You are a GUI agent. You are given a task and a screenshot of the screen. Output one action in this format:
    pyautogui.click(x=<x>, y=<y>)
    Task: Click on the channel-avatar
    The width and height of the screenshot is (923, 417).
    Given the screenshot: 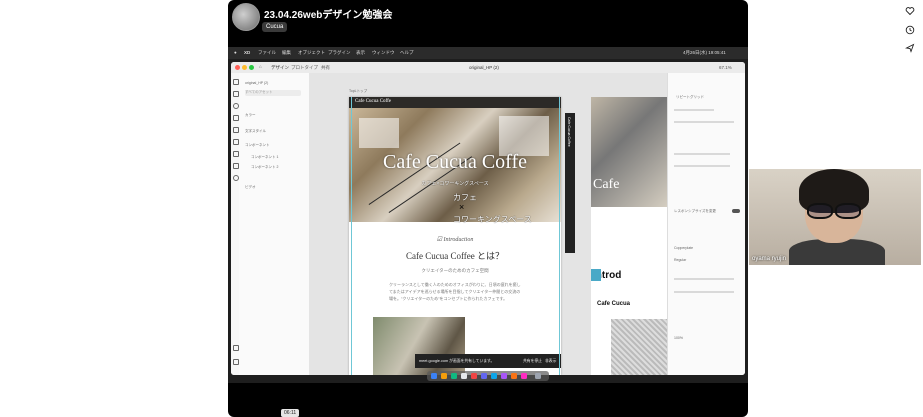 What is the action you would take?
    pyautogui.click(x=246, y=17)
    